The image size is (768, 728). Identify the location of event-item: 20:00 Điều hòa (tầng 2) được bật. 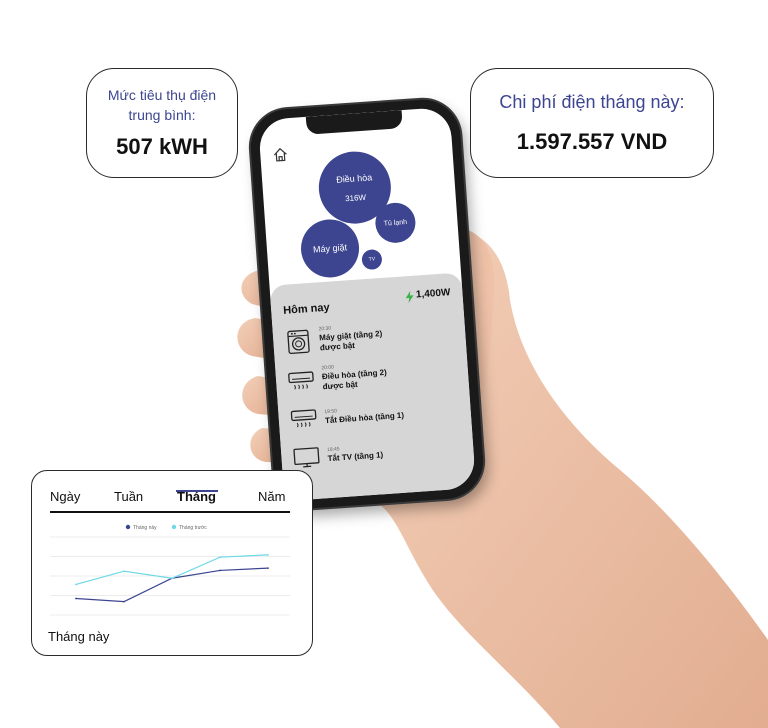
(371, 375).